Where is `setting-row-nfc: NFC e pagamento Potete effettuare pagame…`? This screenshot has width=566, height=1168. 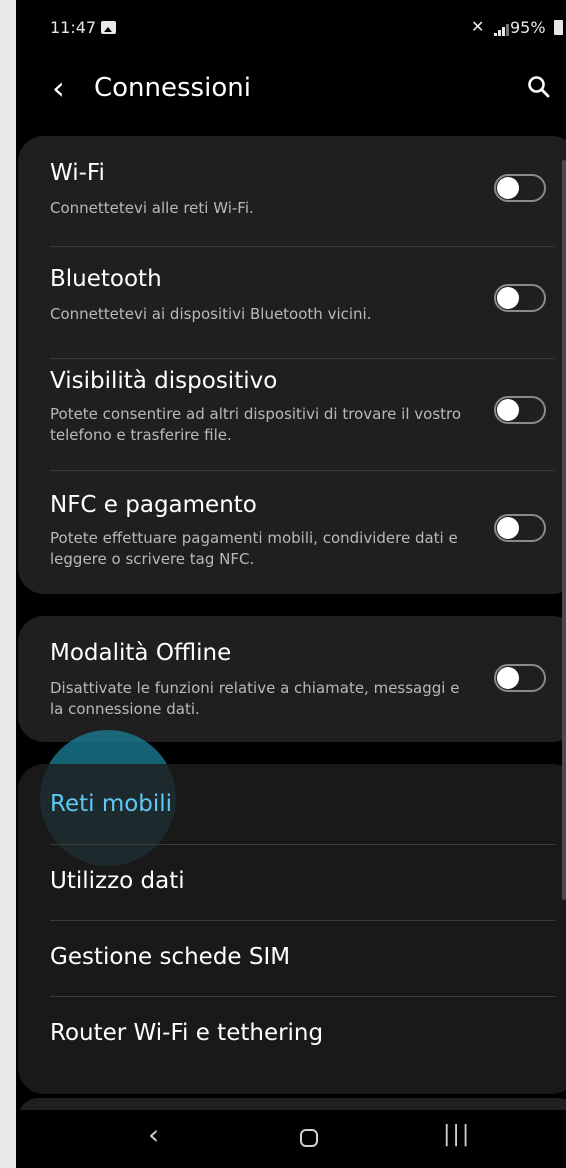 setting-row-nfc: NFC e pagamento Potete effettuare pagame… is located at coordinates (292, 532).